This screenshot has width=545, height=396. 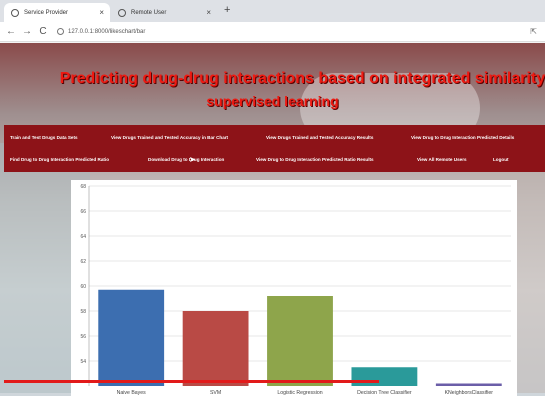 What do you see at coordinates (272, 11) in the screenshot?
I see `browser-tabbar: Service Provider × Remote User × +` at bounding box center [272, 11].